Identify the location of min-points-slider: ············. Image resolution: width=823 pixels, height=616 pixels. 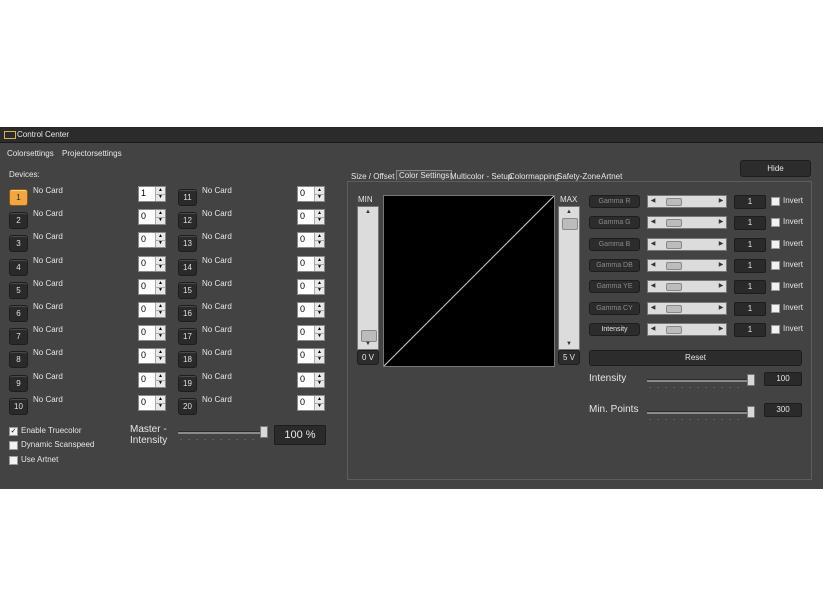
(701, 414).